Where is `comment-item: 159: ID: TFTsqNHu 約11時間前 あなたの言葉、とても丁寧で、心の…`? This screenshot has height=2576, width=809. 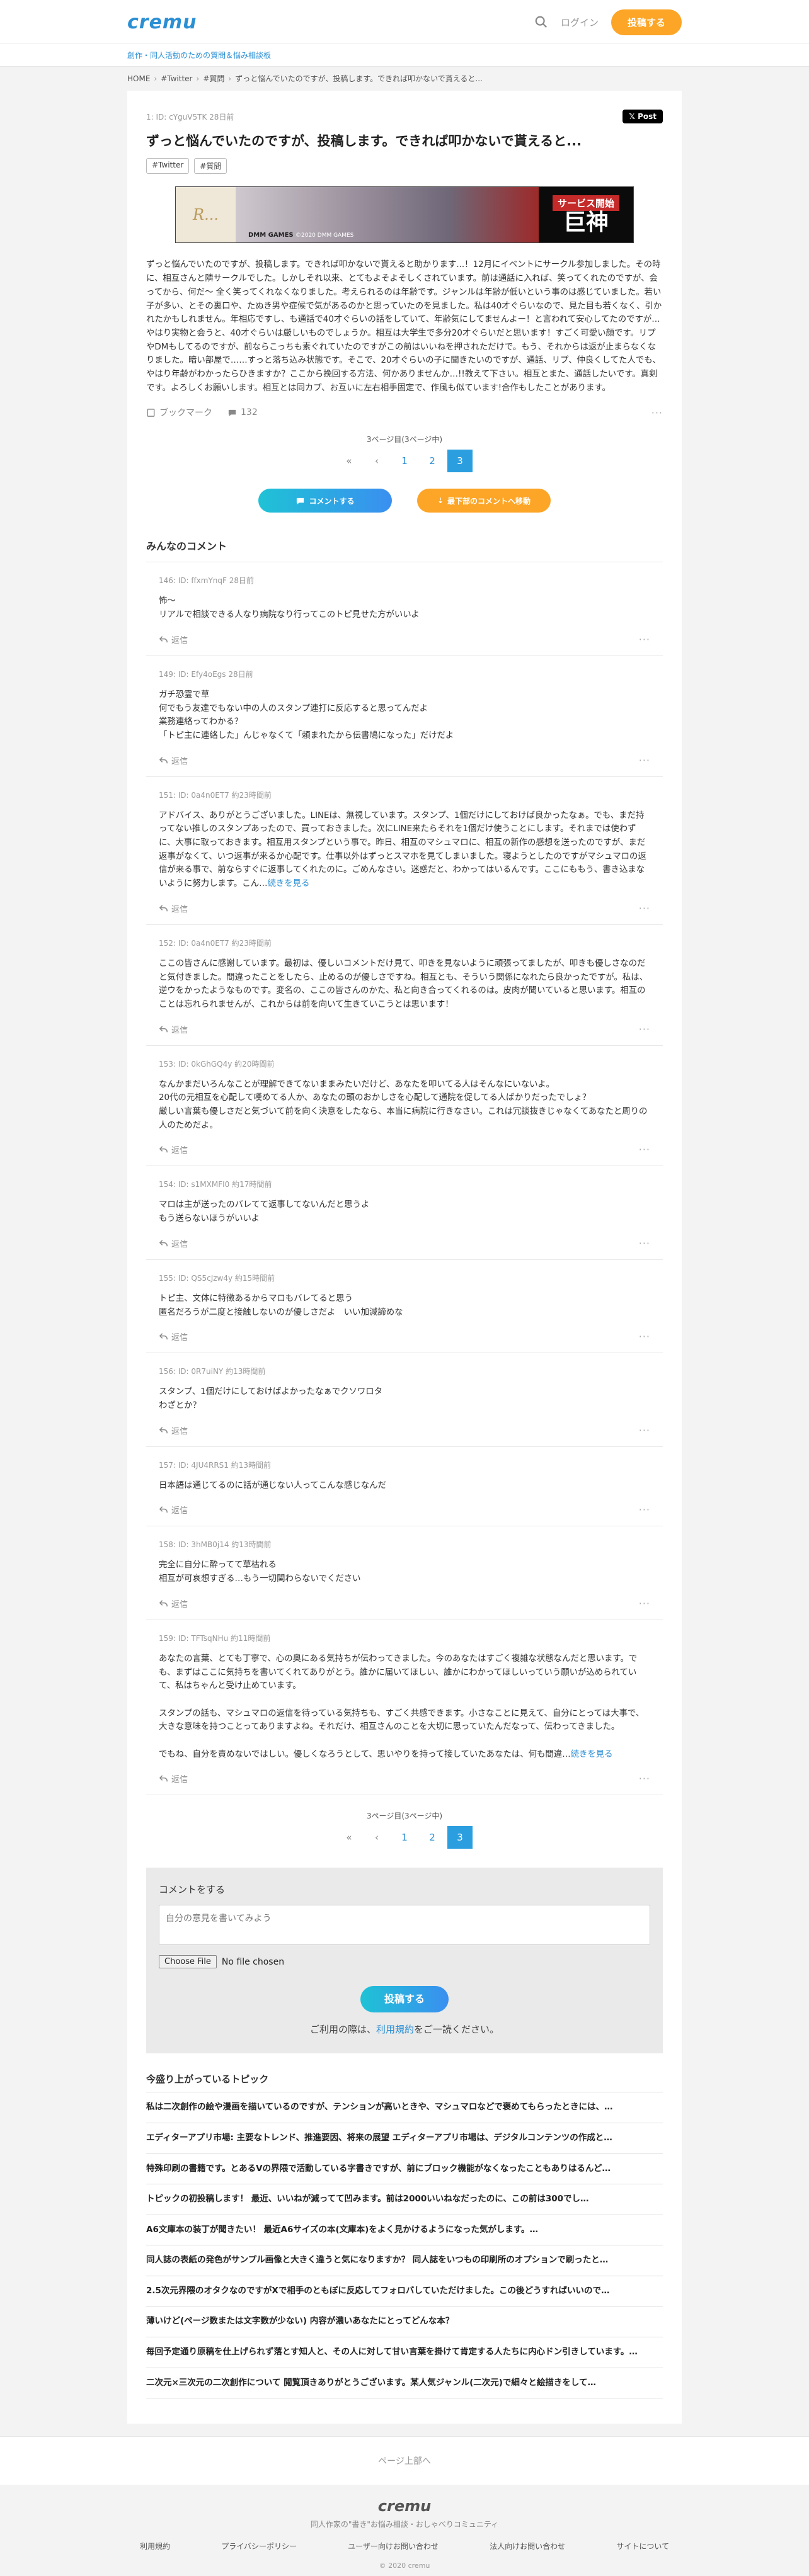 comment-item: 159: ID: TFTsqNHu 約11時間前 あなたの言葉、とても丁寧で、心の… is located at coordinates (404, 1708).